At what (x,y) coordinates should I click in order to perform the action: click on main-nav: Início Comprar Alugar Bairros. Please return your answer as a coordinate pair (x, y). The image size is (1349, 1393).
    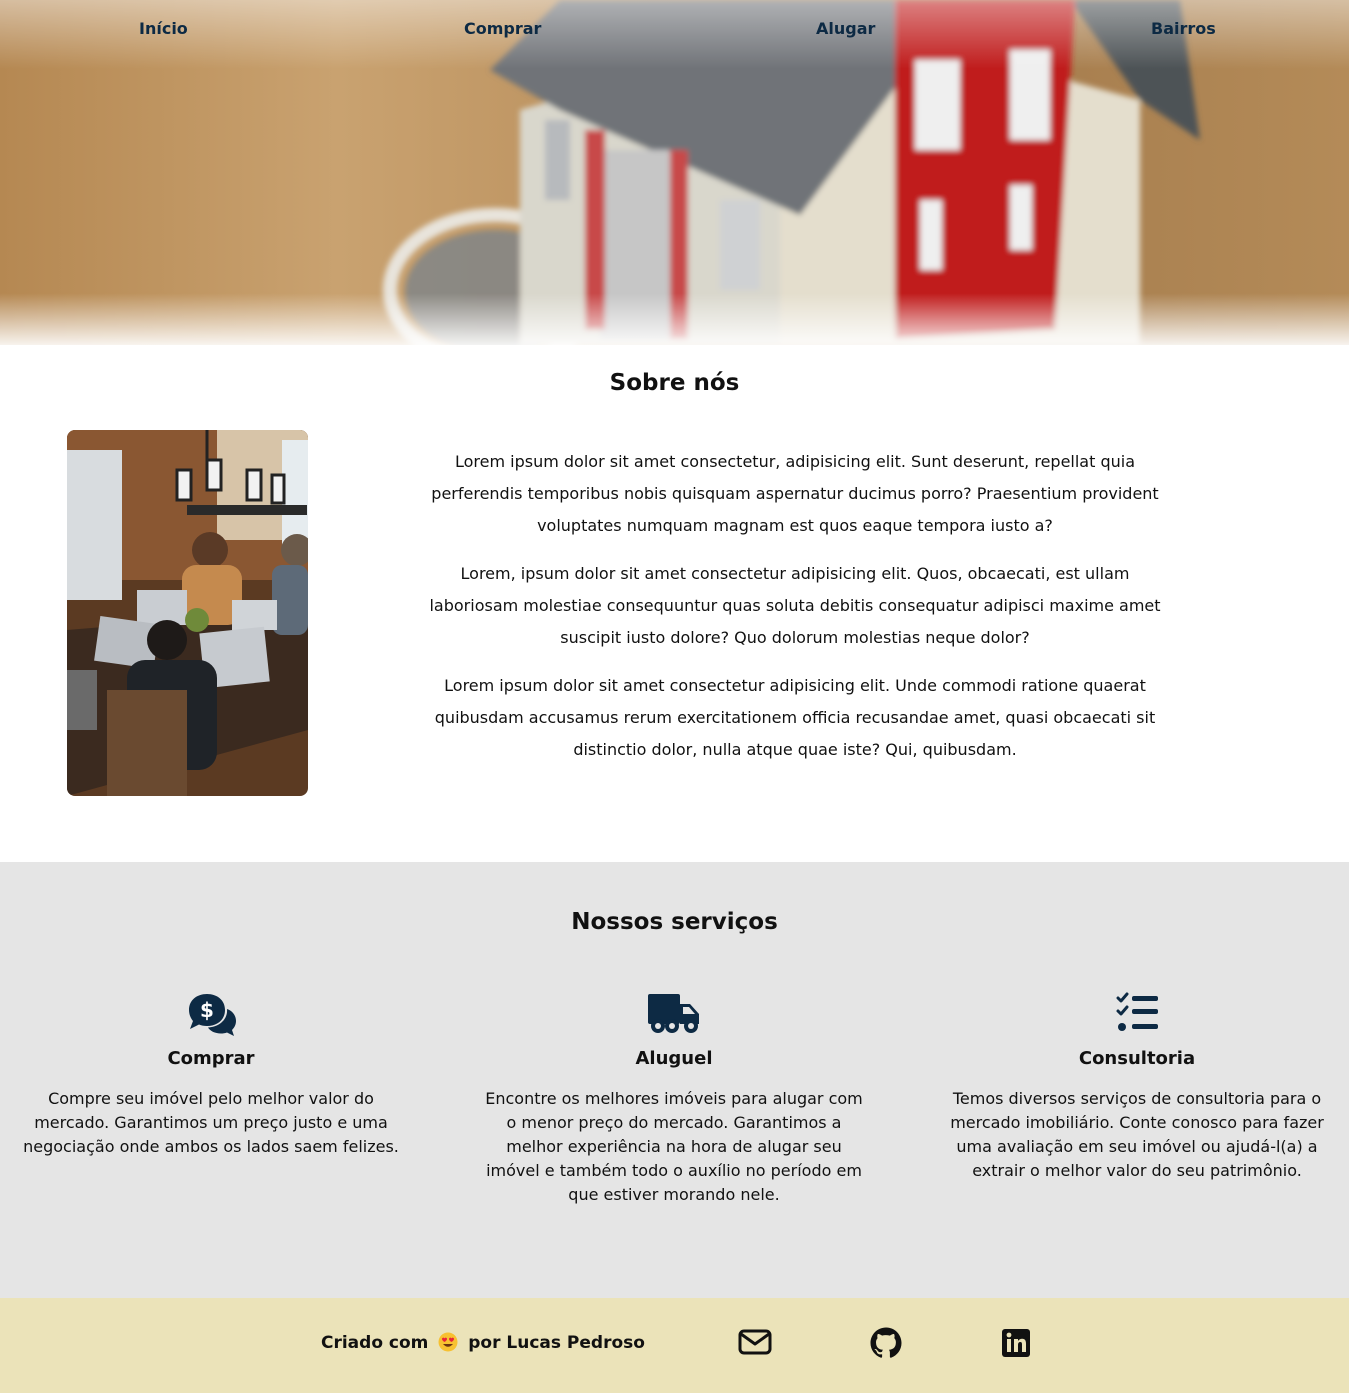
    Looking at the image, I should click on (674, 30).